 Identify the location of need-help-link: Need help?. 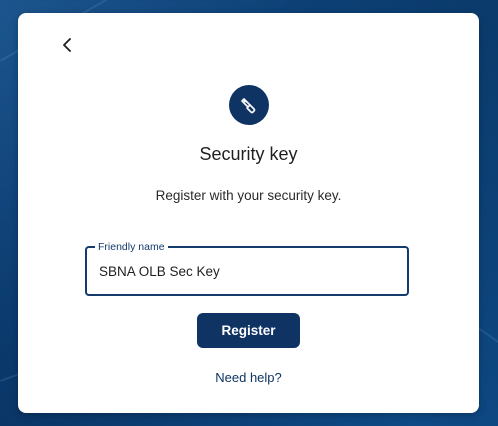
(248, 377).